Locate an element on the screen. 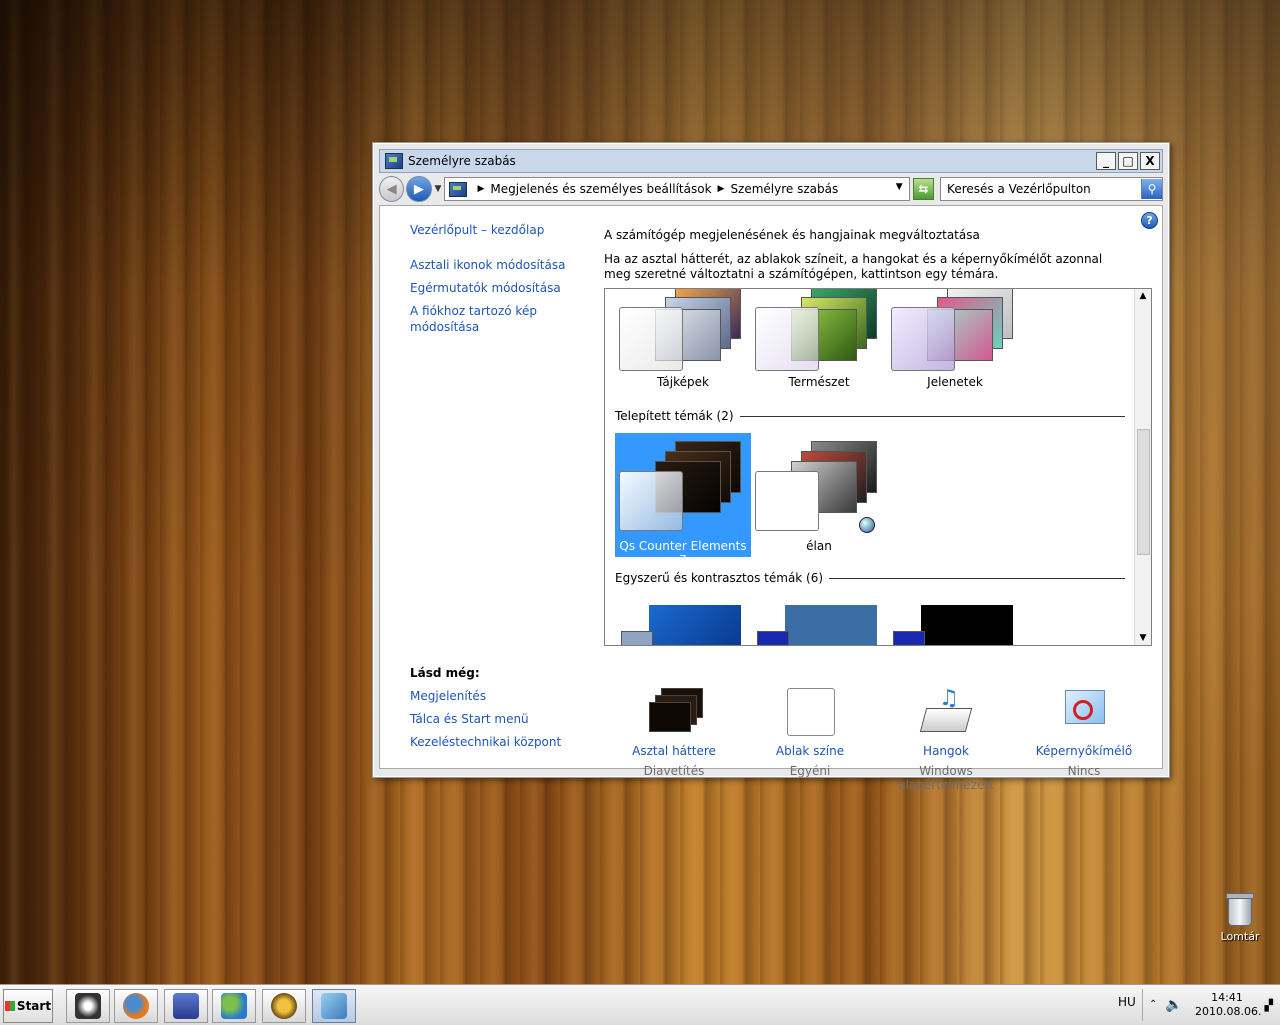 The height and width of the screenshot is (1025, 1280). taskbar-disk-app is located at coordinates (186, 1006).